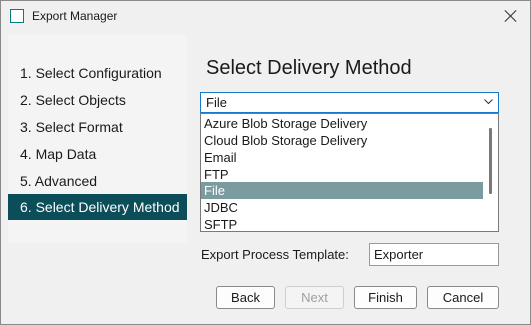 The height and width of the screenshot is (325, 531). Describe the element at coordinates (342, 123) in the screenshot. I see `dropdown-option: Azure Blob Storage Delivery` at that location.